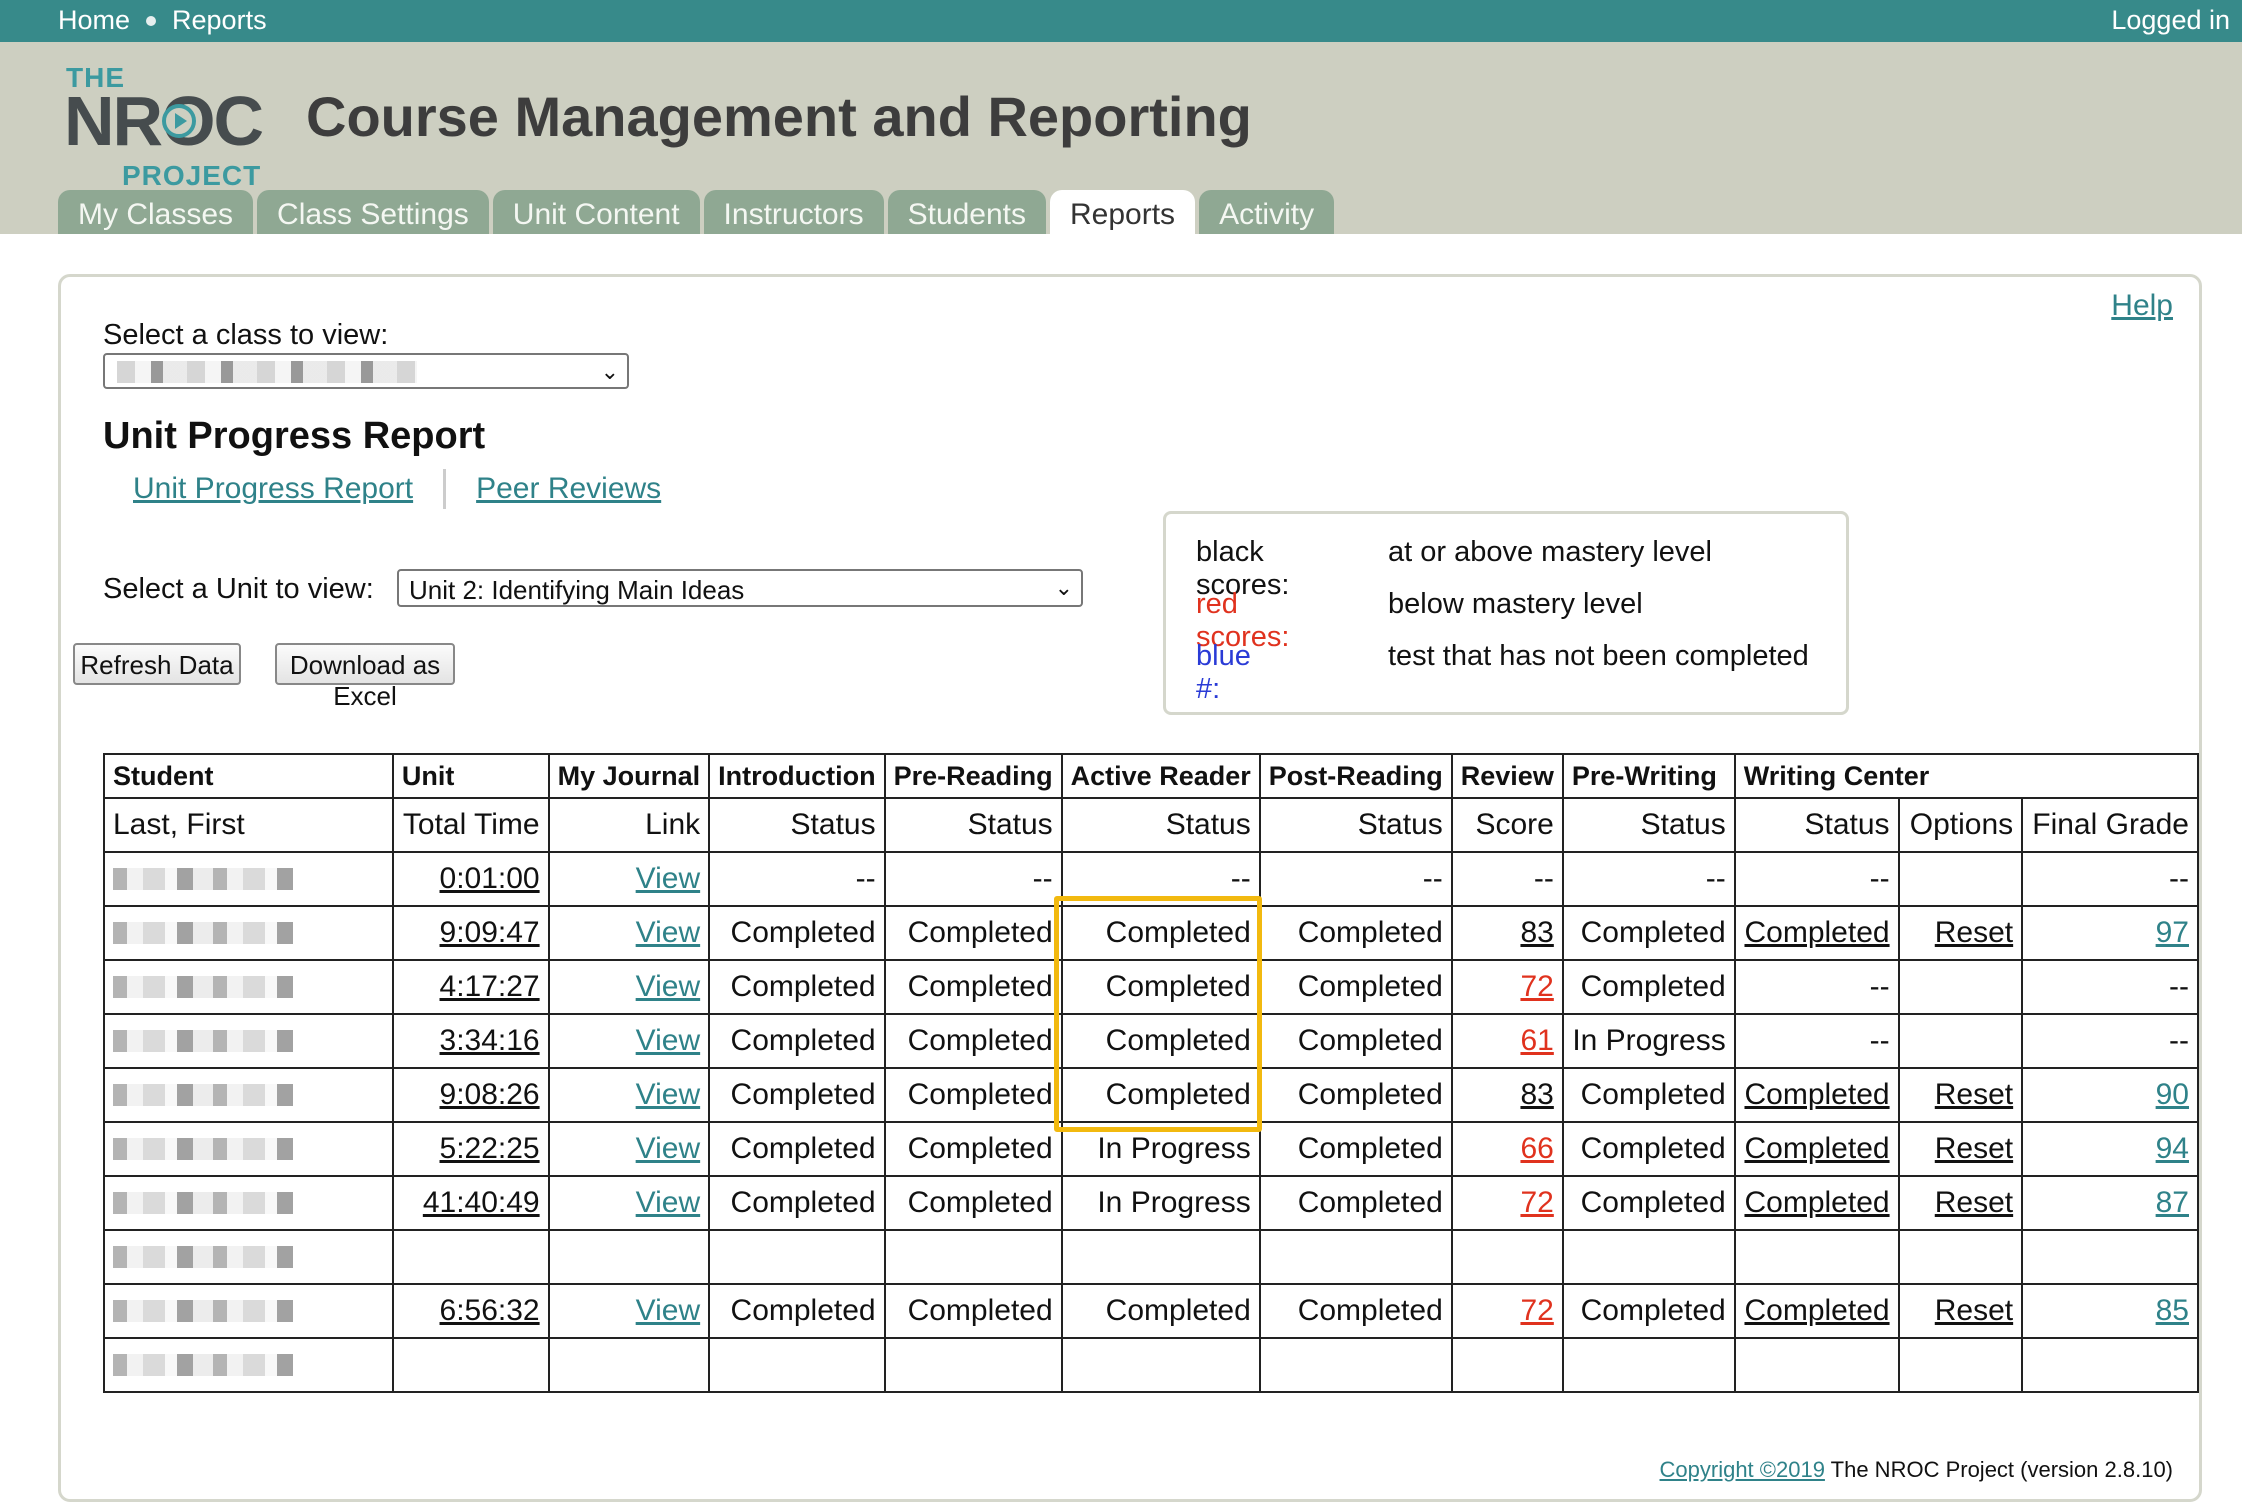 The height and width of the screenshot is (1508, 2242). Describe the element at coordinates (1160, 776) in the screenshot. I see `col-header-active-reader: Active Reader` at that location.